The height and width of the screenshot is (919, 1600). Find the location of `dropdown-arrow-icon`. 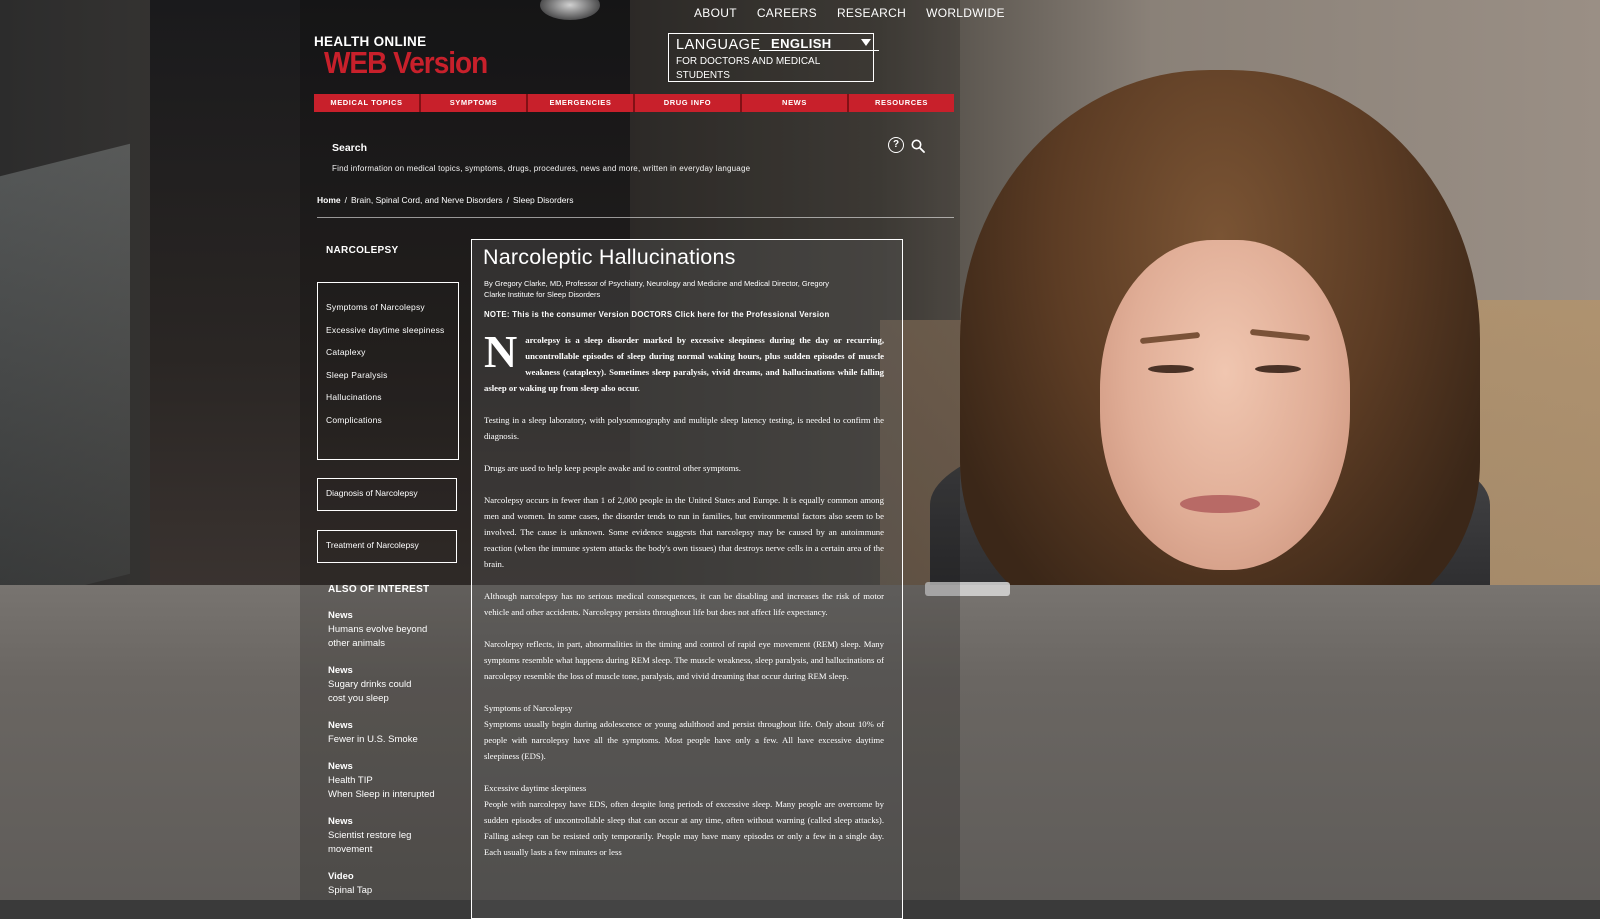

dropdown-arrow-icon is located at coordinates (866, 42).